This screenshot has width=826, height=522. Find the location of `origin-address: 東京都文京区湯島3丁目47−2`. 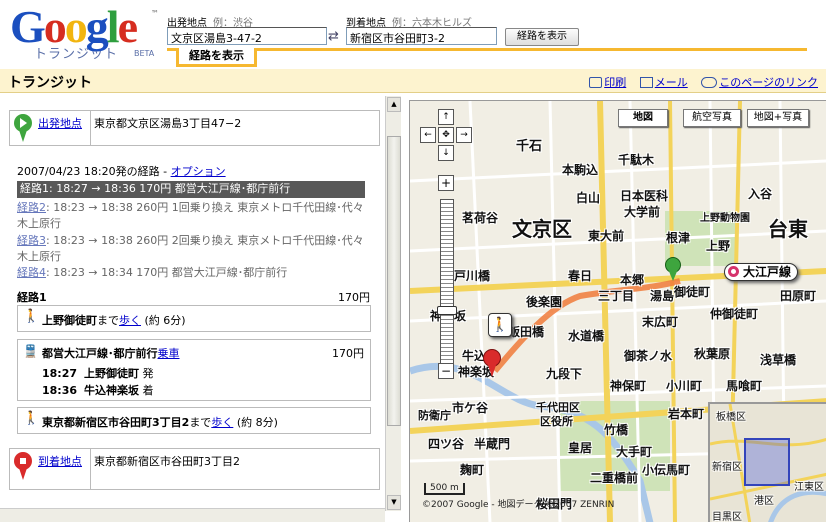

origin-address: 東京都文京区湯島3丁目47−2 is located at coordinates (168, 123).